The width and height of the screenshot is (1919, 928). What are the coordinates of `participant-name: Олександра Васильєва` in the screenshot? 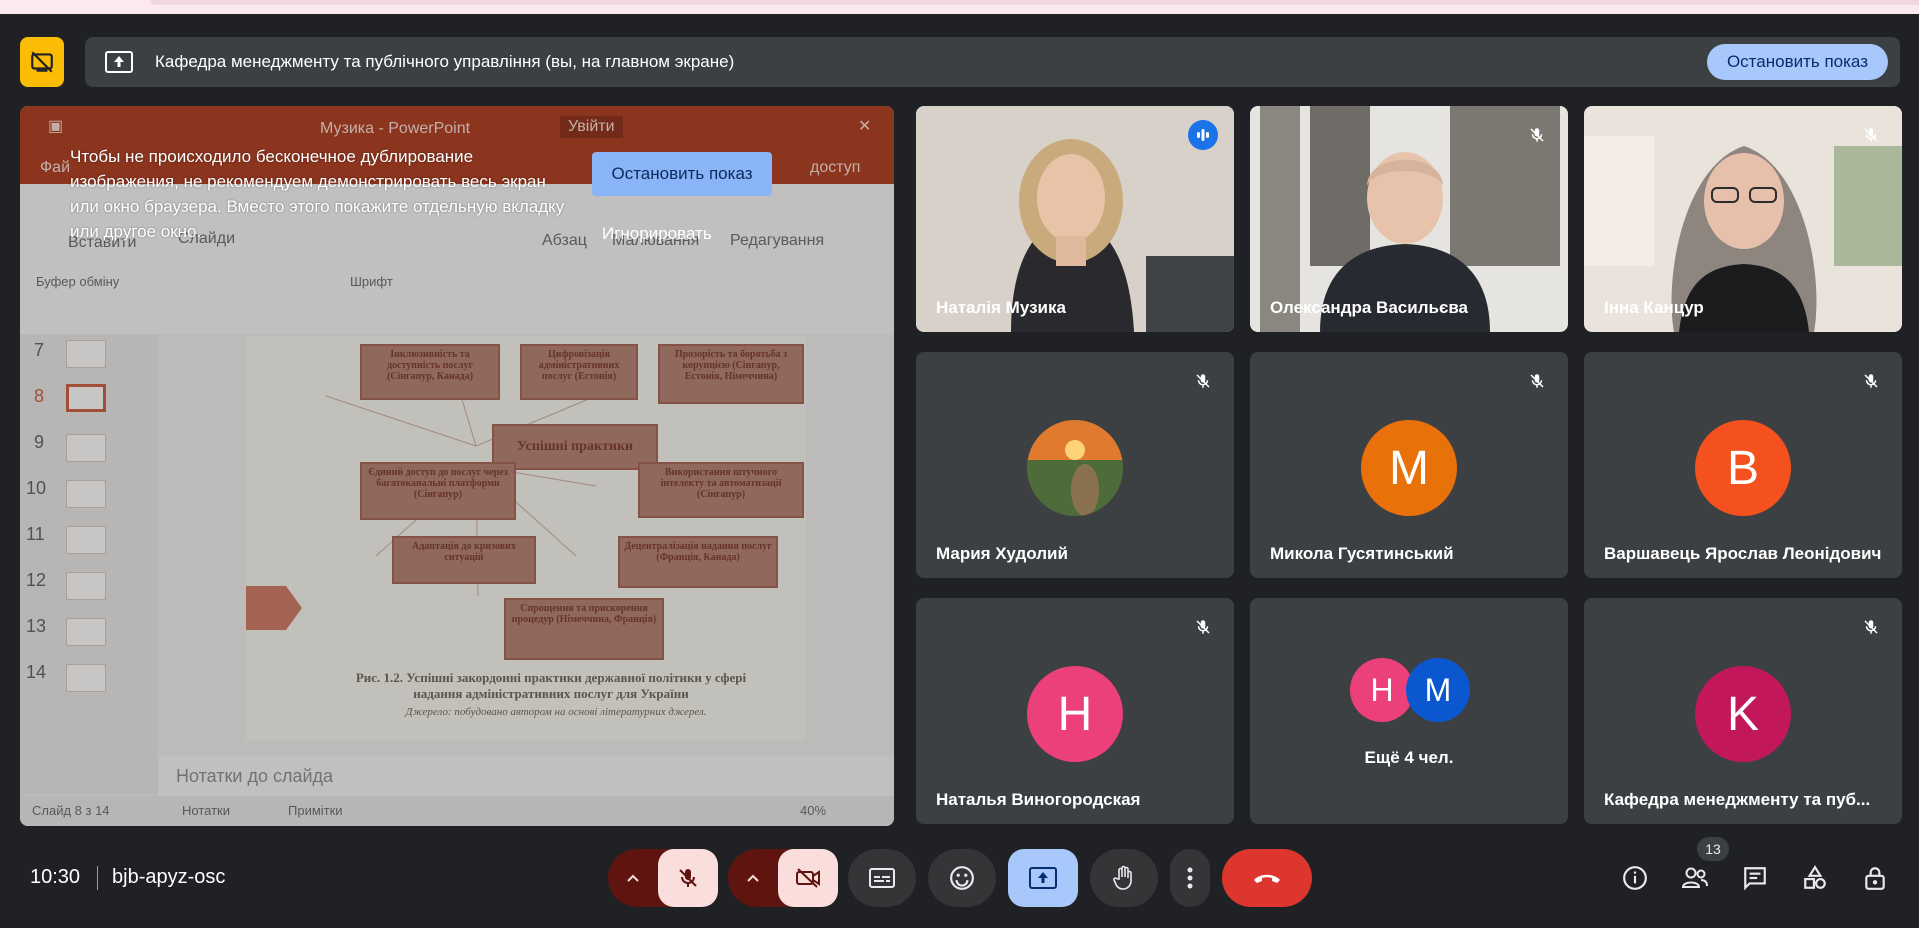 It's located at (1369, 307).